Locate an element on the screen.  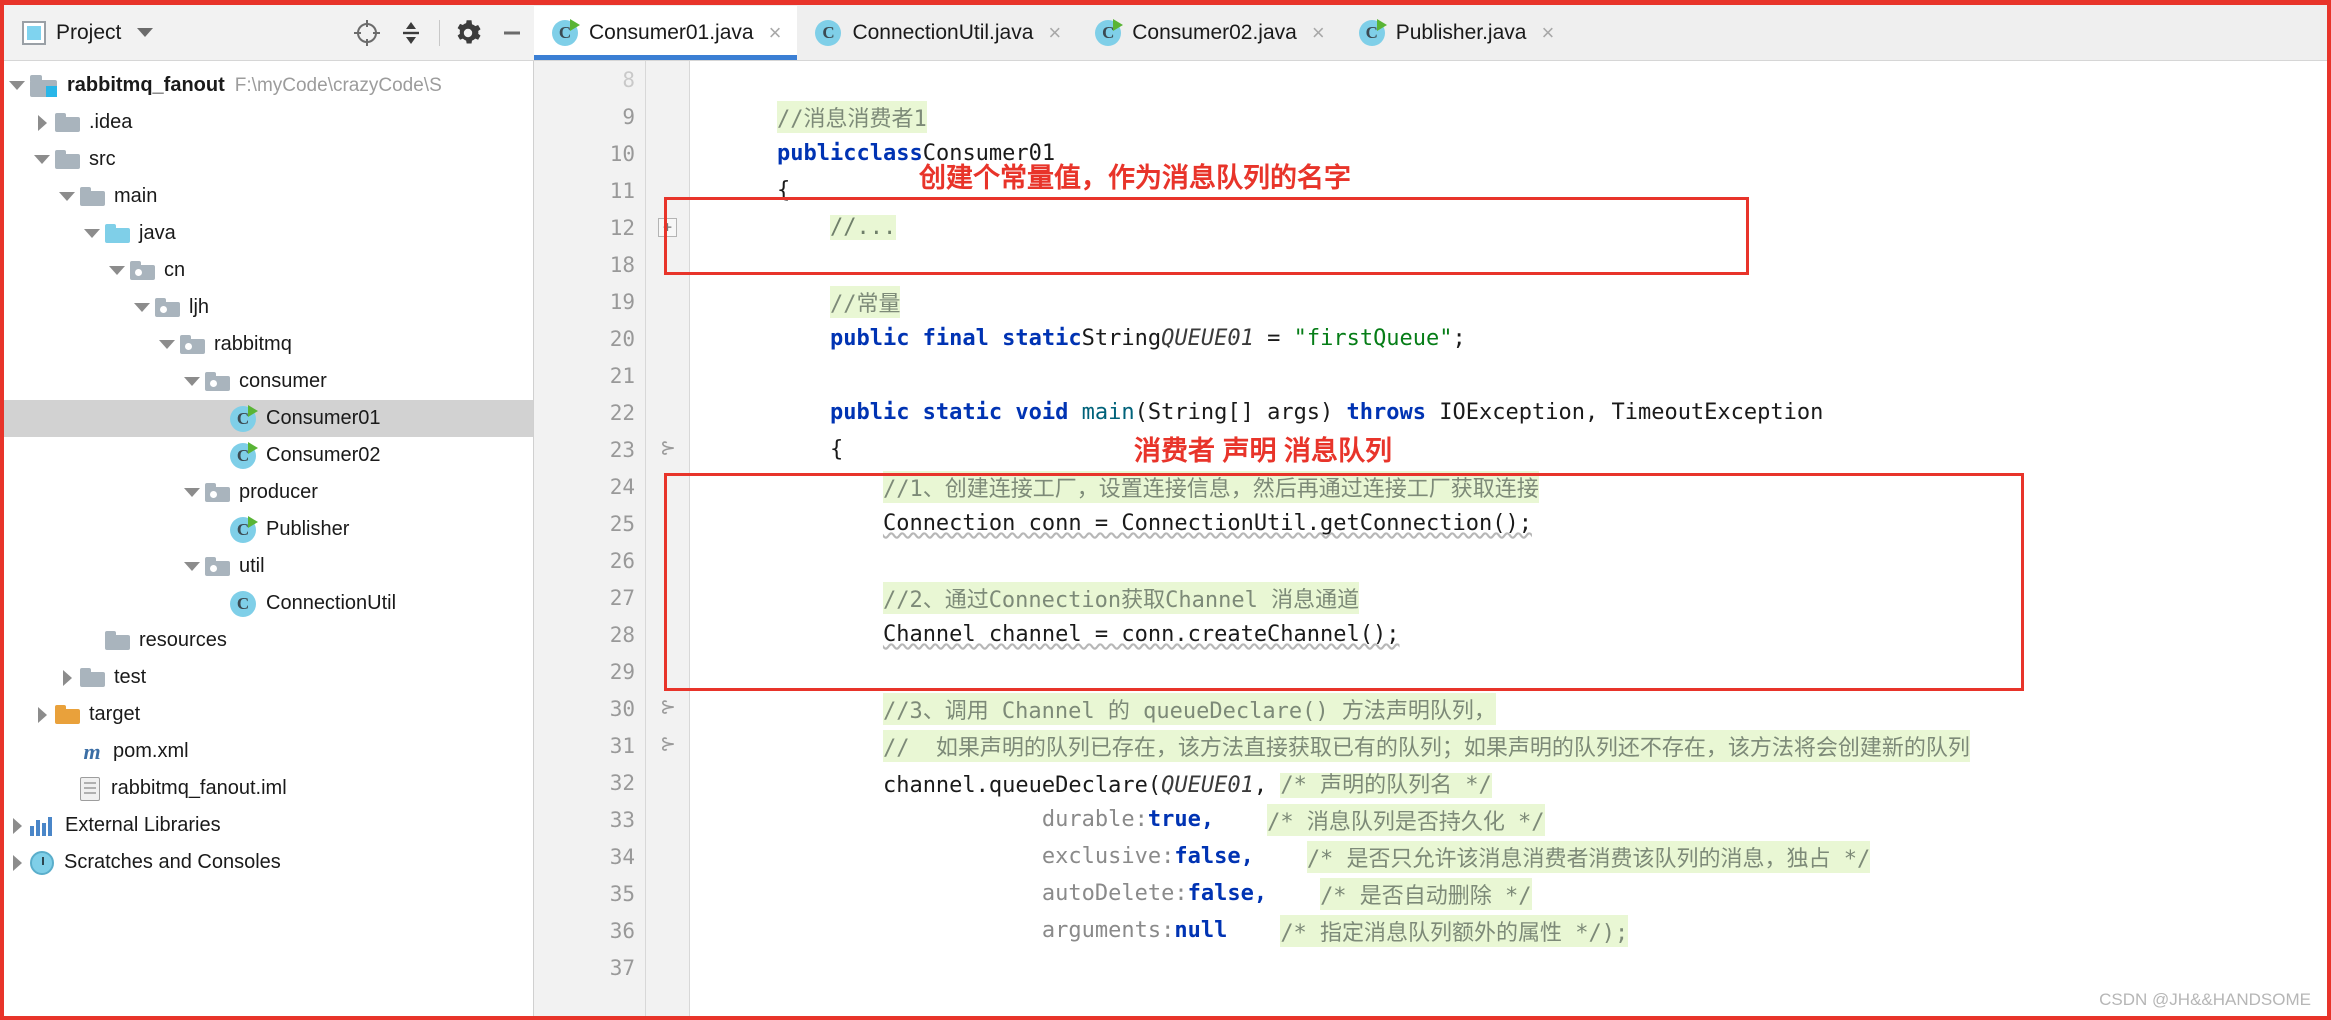
module-icon is located at coordinates (43, 85).